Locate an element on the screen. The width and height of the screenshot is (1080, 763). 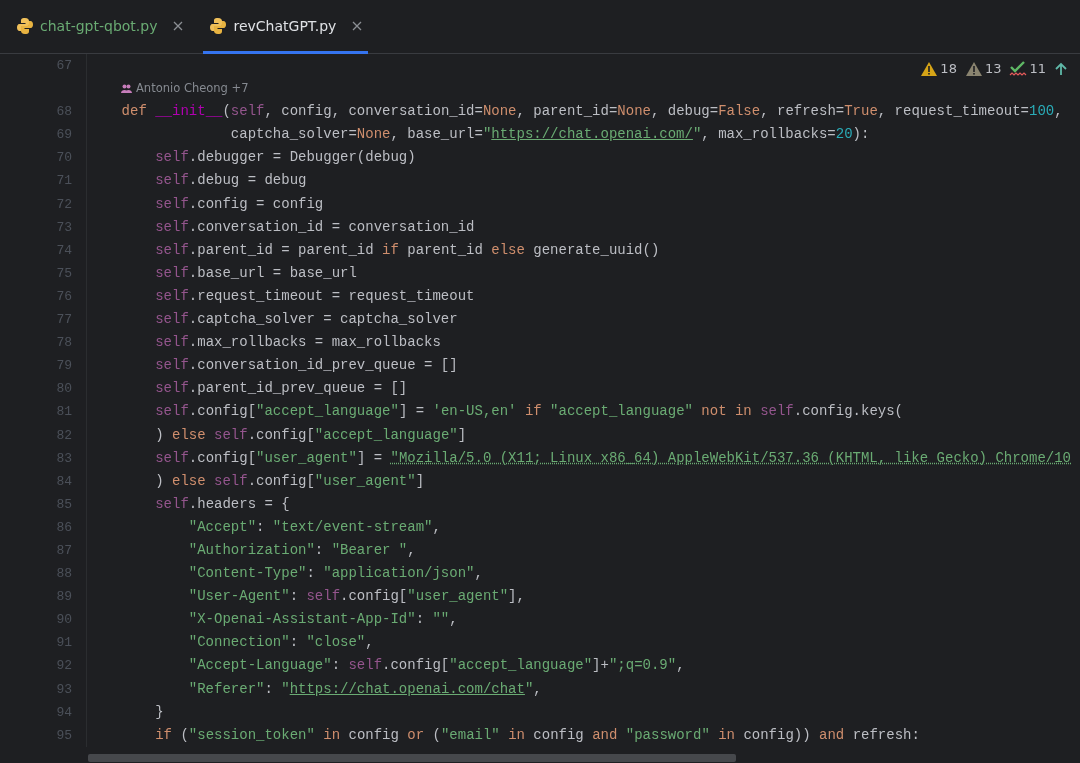
code-line: ) else self.config["accept_language"] is located at coordinates (310, 435).